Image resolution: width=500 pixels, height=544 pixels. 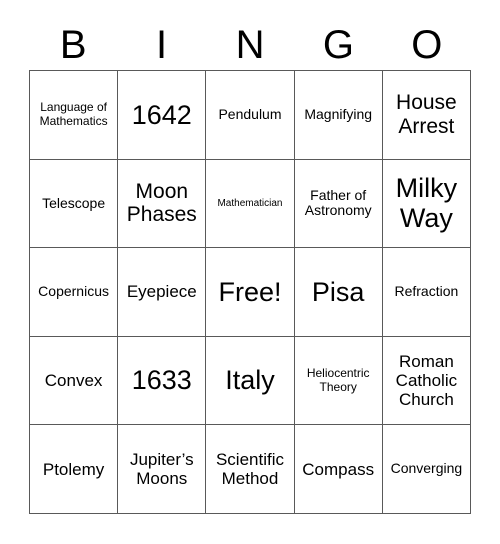 What do you see at coordinates (427, 45) in the screenshot?
I see `bingo-header-letter-o: O` at bounding box center [427, 45].